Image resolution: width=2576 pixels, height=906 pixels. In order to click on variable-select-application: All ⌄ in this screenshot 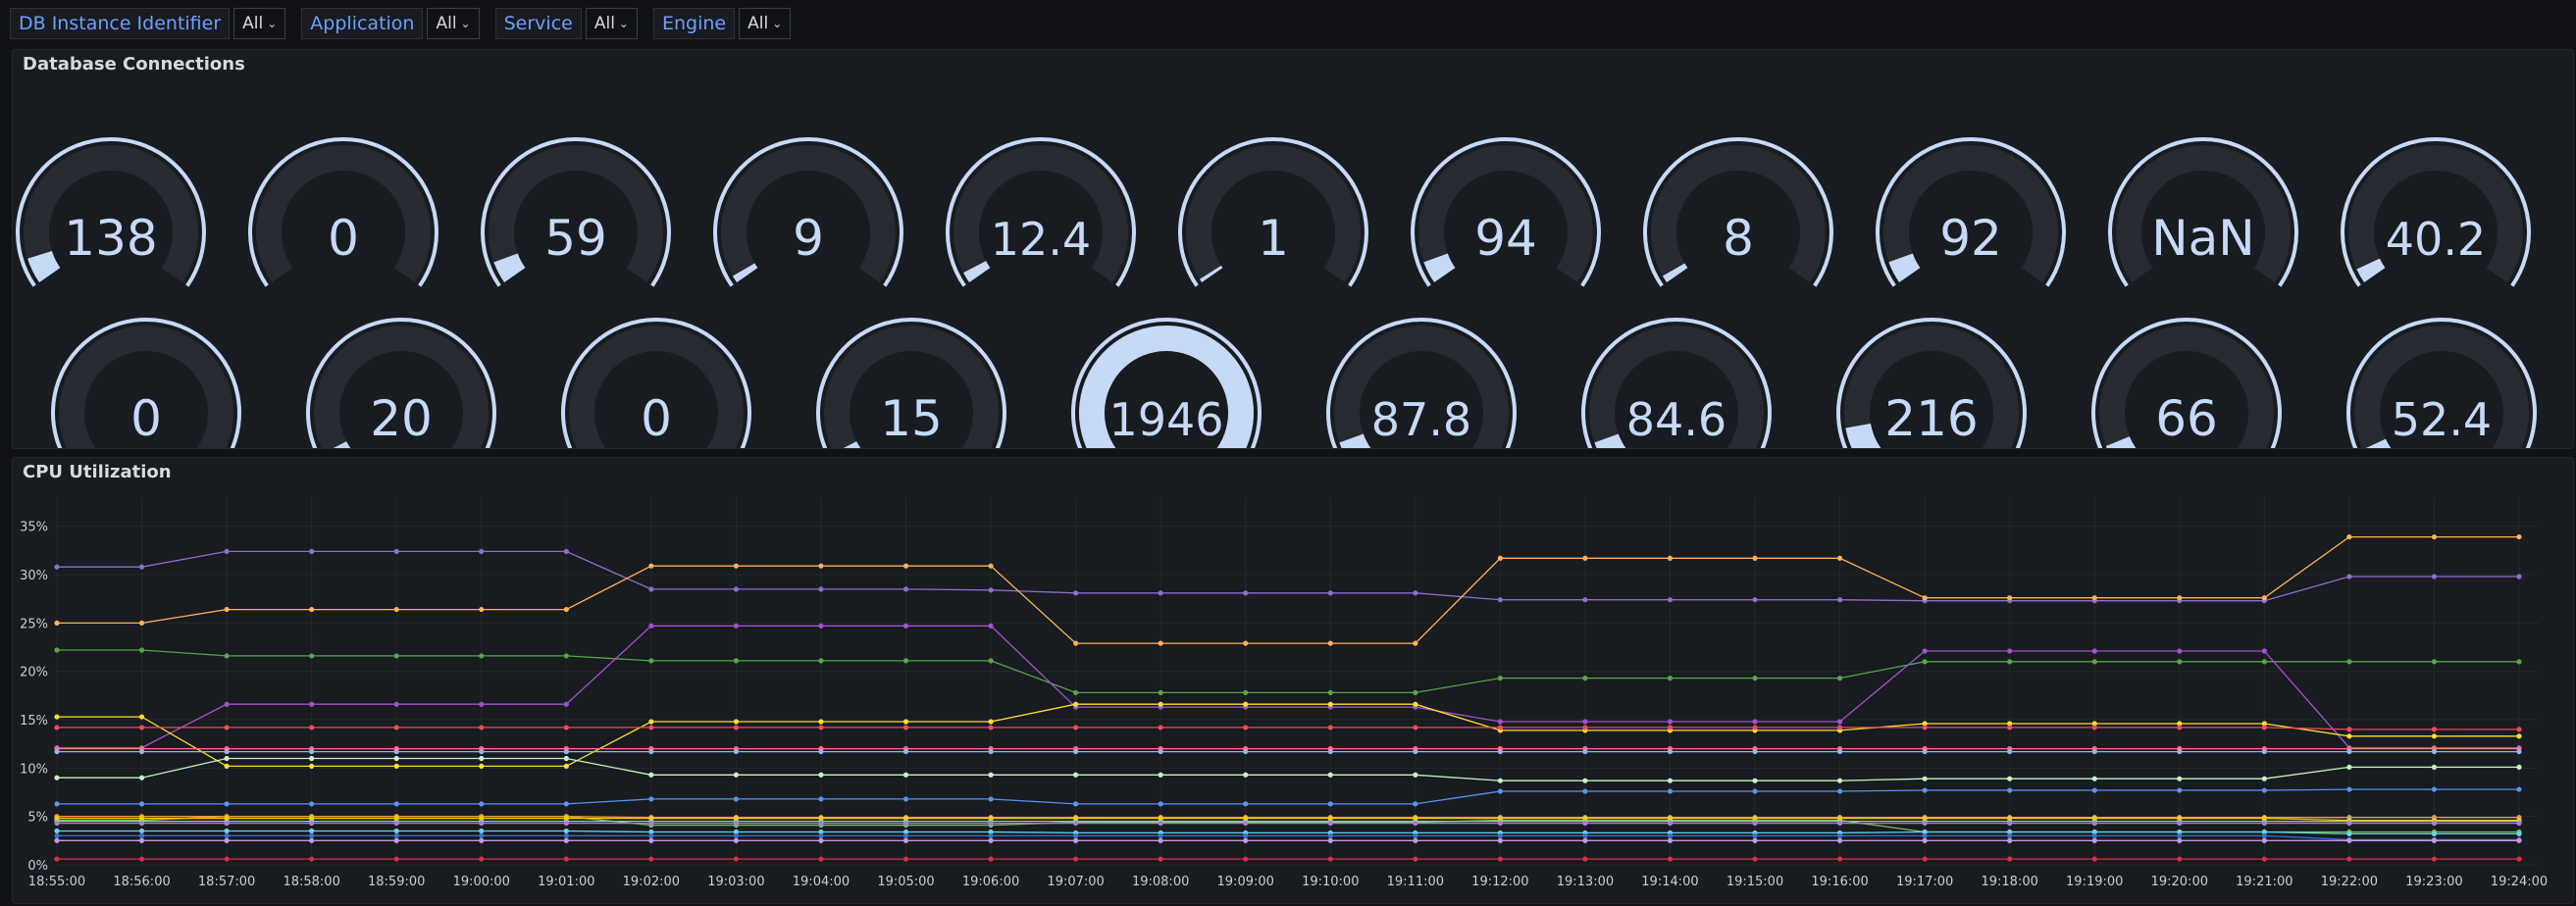, I will do `click(453, 24)`.